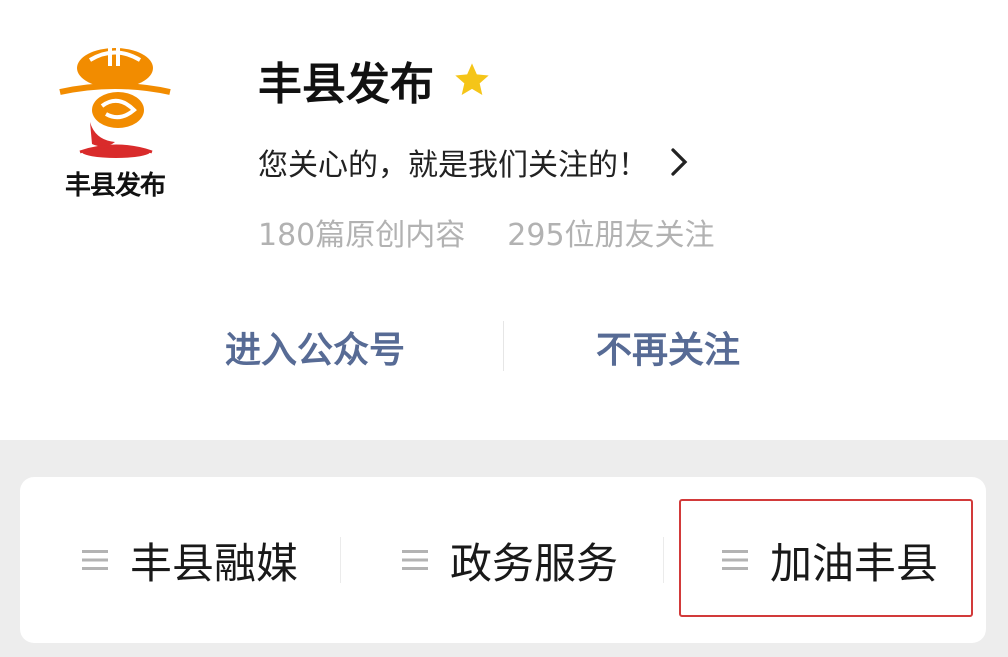 The image size is (1008, 657). I want to click on article-count: 180篇原创内容, so click(362, 235).